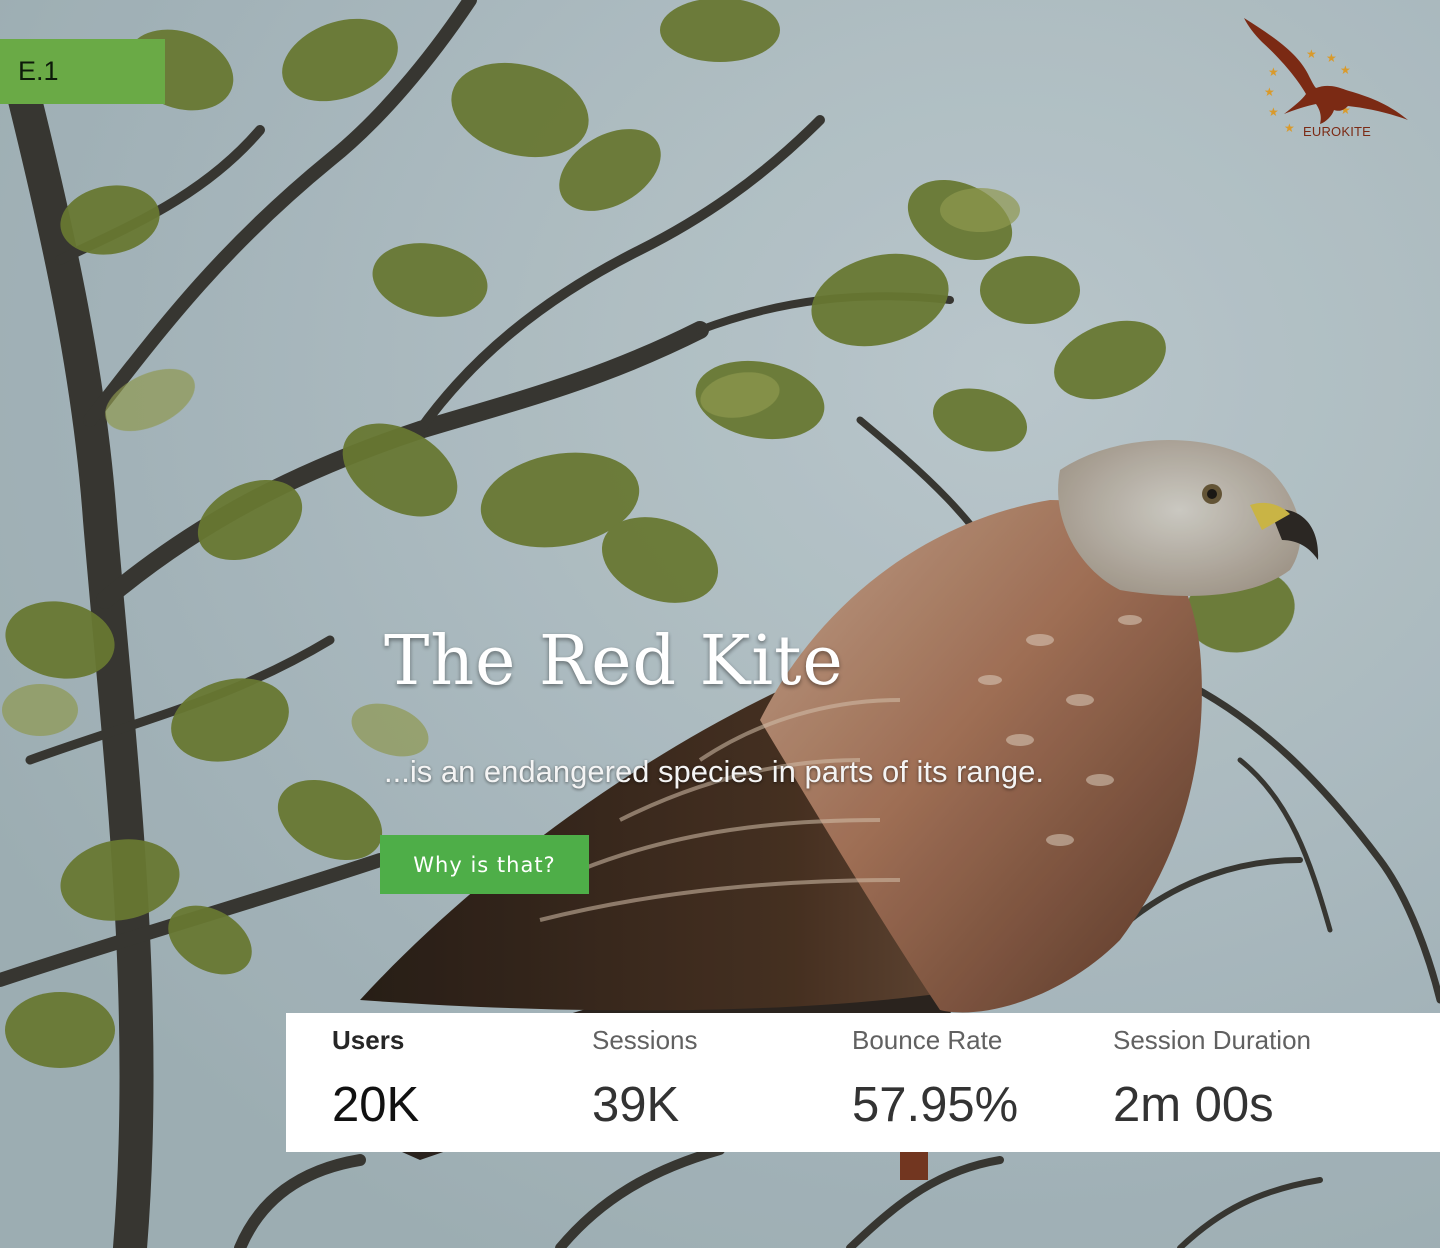 This screenshot has height=1248, width=1440. What do you see at coordinates (614, 661) in the screenshot?
I see `hero-title: The Red Kite` at bounding box center [614, 661].